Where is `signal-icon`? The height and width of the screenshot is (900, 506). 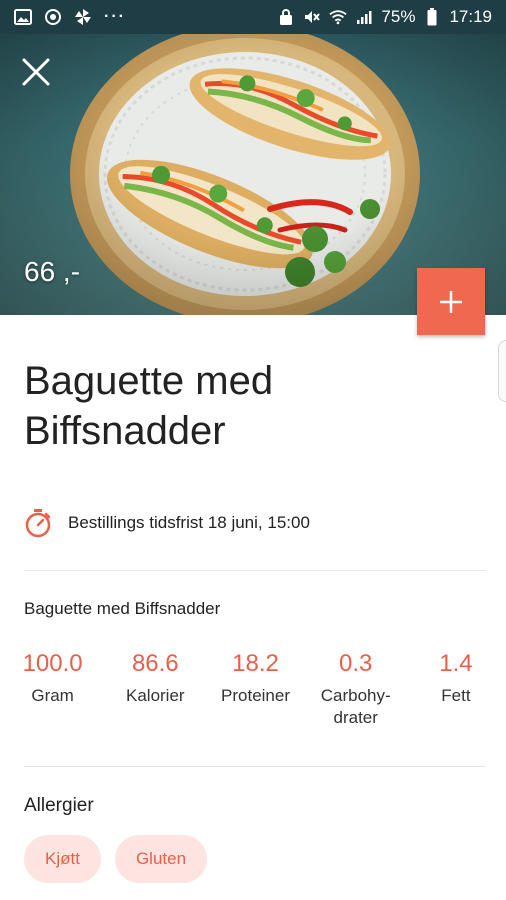 signal-icon is located at coordinates (364, 17).